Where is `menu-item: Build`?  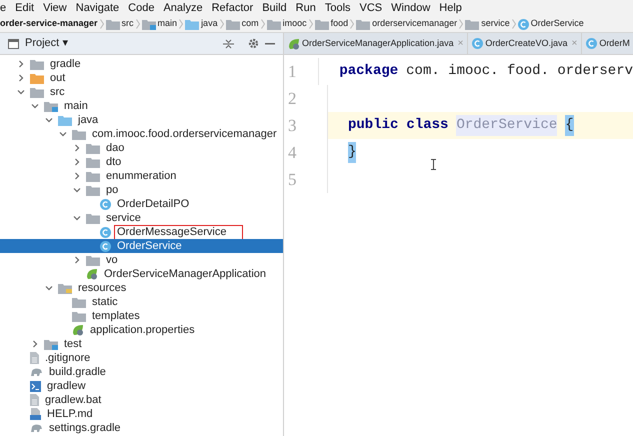
menu-item: Build is located at coordinates (274, 8).